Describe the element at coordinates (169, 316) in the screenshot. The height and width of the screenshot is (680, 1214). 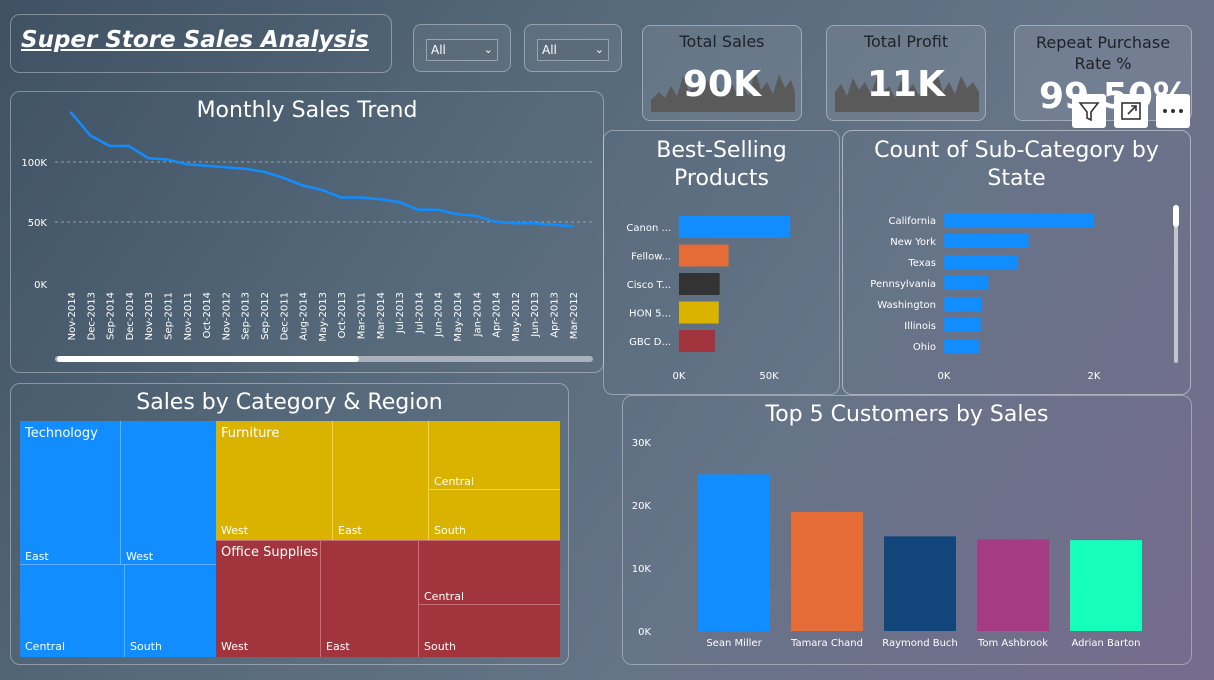
I see `x-tick-label: Sep-2011` at that location.